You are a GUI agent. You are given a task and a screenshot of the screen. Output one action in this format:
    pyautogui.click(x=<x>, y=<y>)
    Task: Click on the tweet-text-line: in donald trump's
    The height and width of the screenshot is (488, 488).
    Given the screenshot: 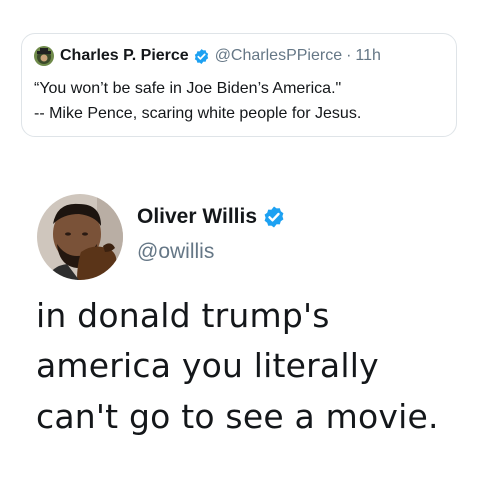 What is the action you would take?
    pyautogui.click(x=183, y=315)
    